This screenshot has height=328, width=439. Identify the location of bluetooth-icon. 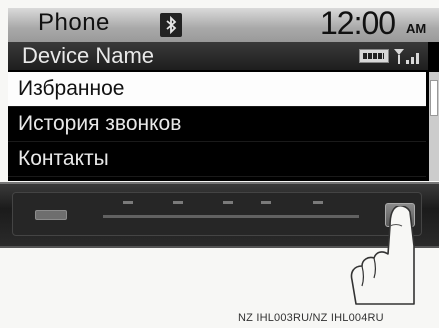
(171, 25).